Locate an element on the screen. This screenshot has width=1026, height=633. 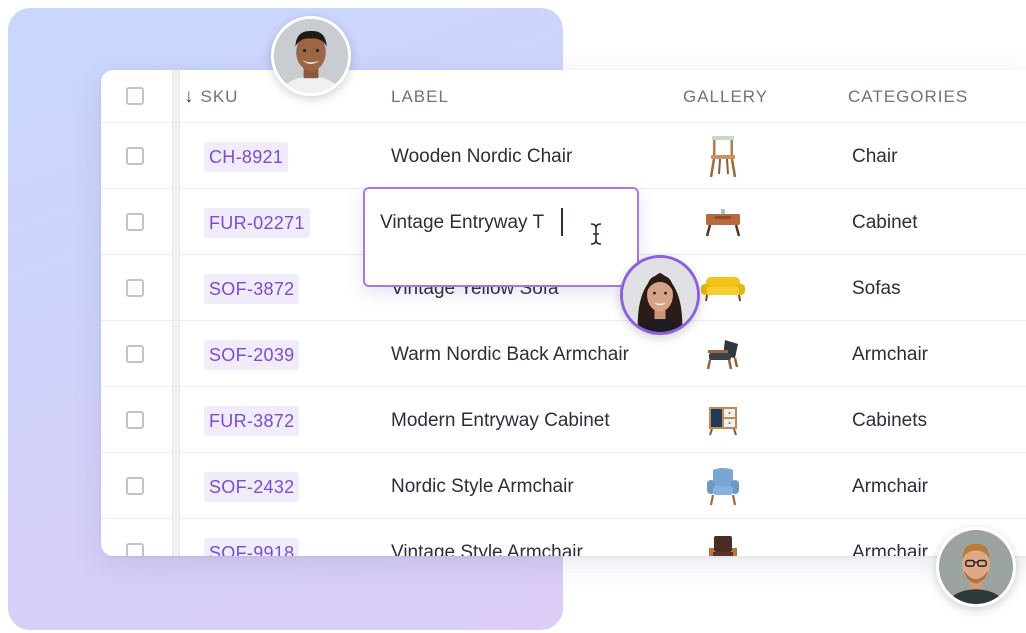
category-cell: Sofas is located at coordinates (876, 289).